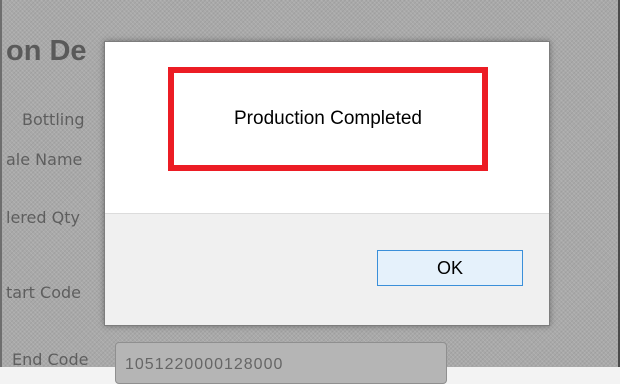  I want to click on page-title: on De, so click(46, 51).